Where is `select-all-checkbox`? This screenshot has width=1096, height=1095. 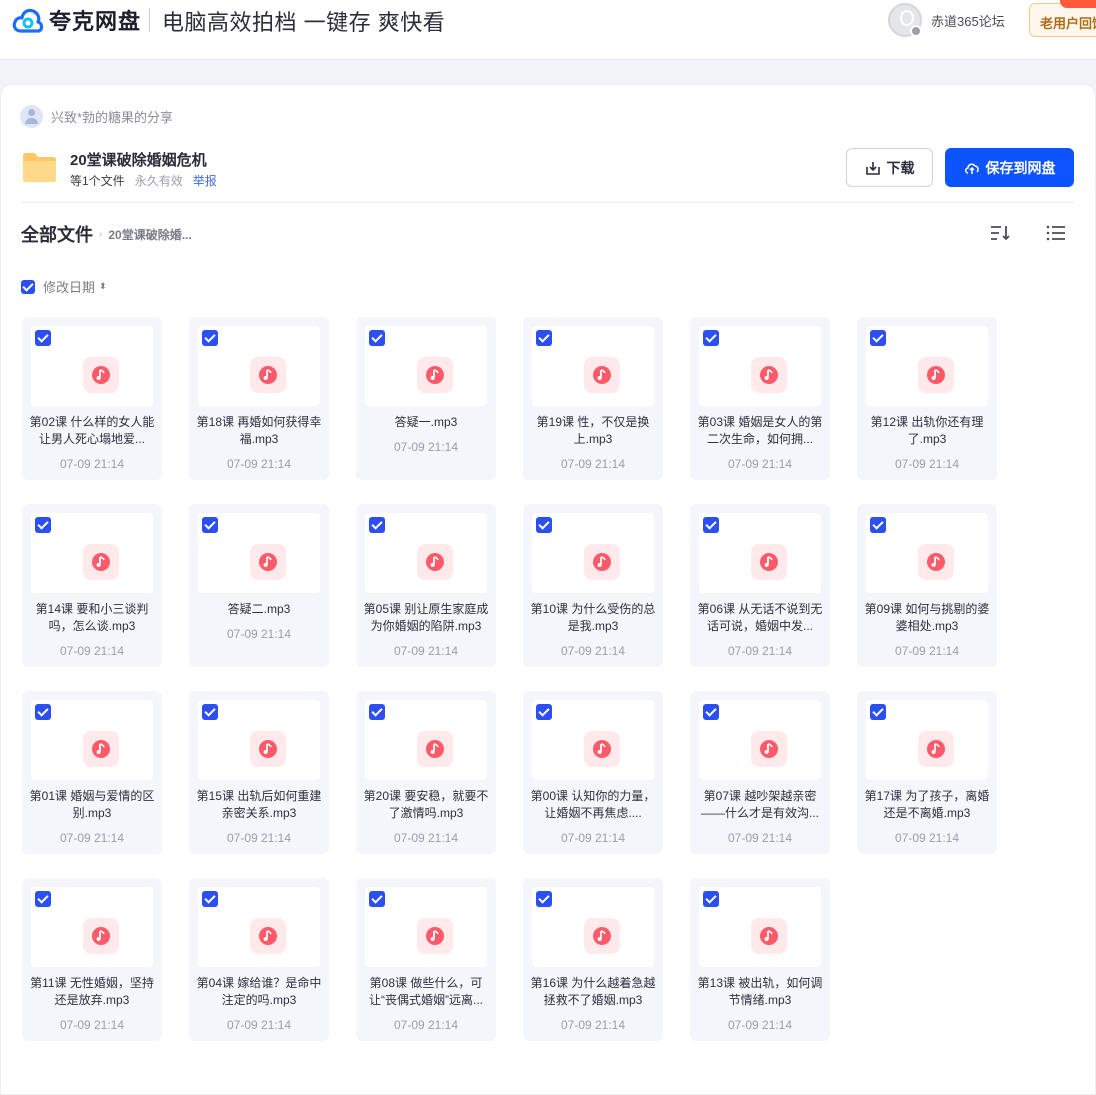
select-all-checkbox is located at coordinates (28, 286).